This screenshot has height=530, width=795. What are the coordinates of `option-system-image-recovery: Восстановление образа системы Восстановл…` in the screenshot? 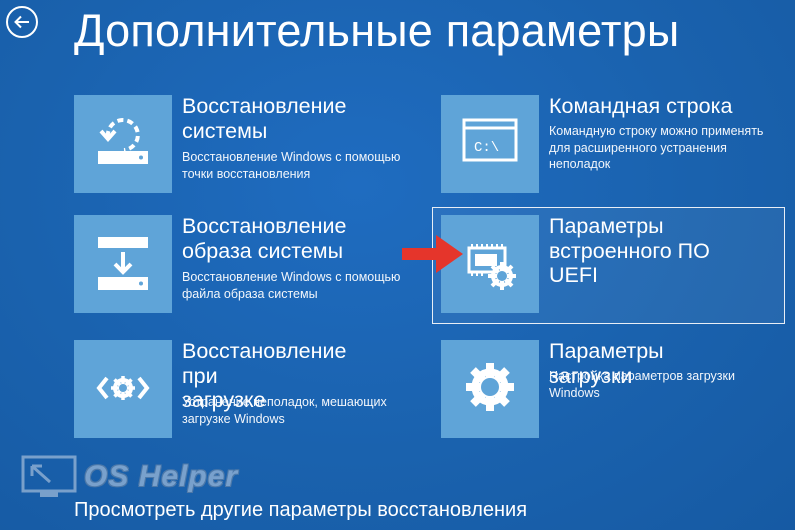 It's located at (244, 264).